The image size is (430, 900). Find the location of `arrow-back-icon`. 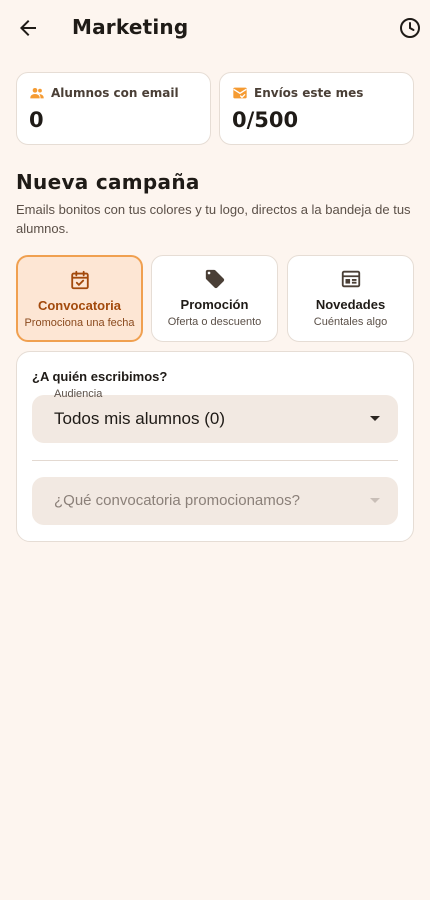

arrow-back-icon is located at coordinates (28, 28).